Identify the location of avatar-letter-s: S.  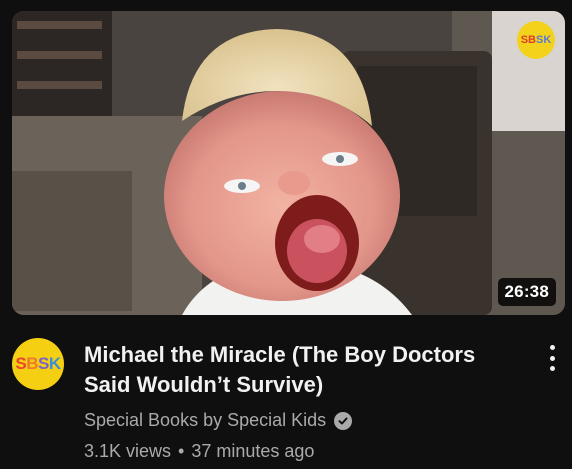
(21, 363).